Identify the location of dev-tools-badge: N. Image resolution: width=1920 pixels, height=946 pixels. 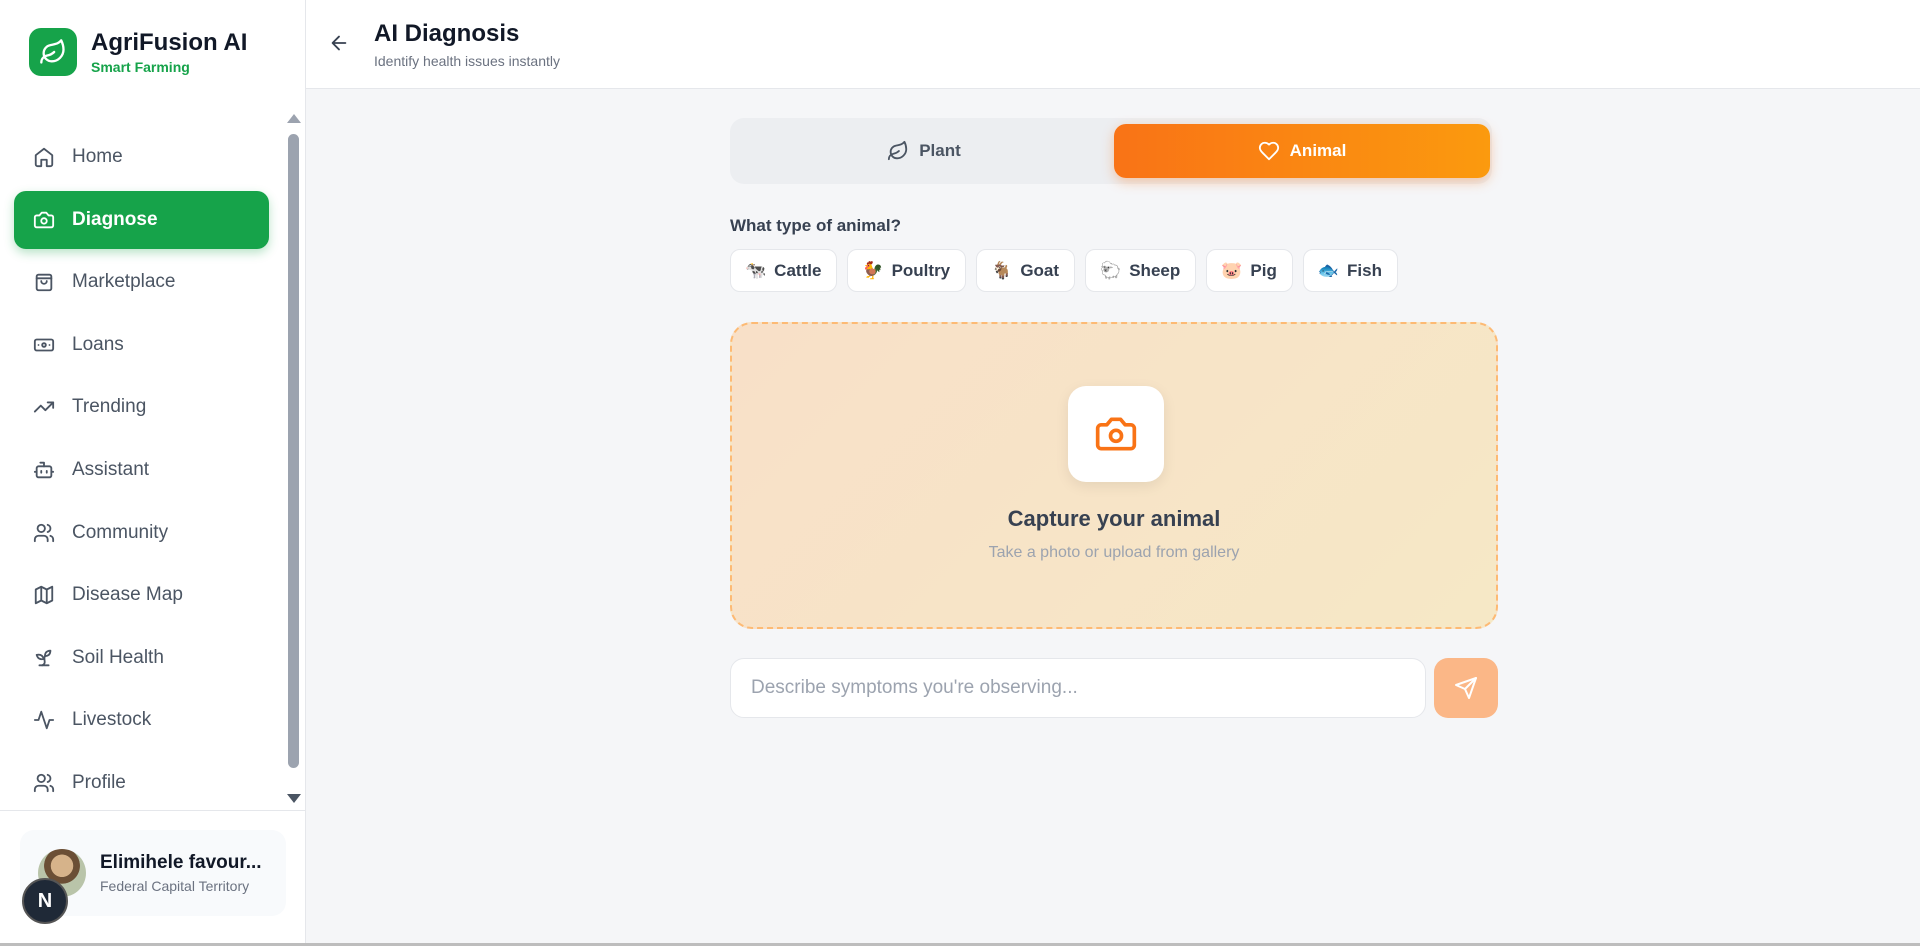
(45, 901).